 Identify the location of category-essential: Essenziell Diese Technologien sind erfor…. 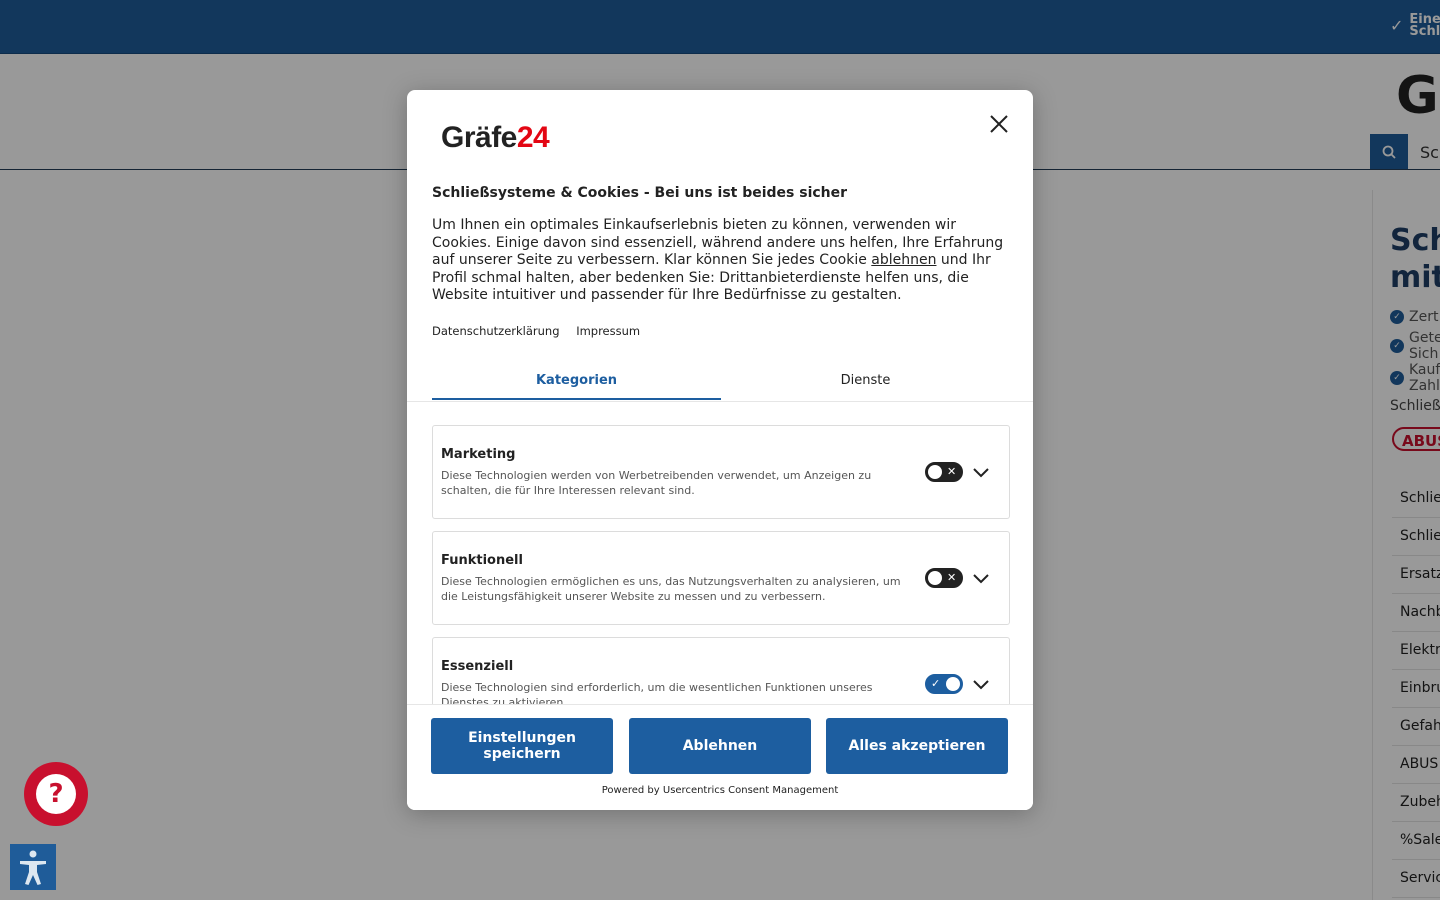
(721, 670).